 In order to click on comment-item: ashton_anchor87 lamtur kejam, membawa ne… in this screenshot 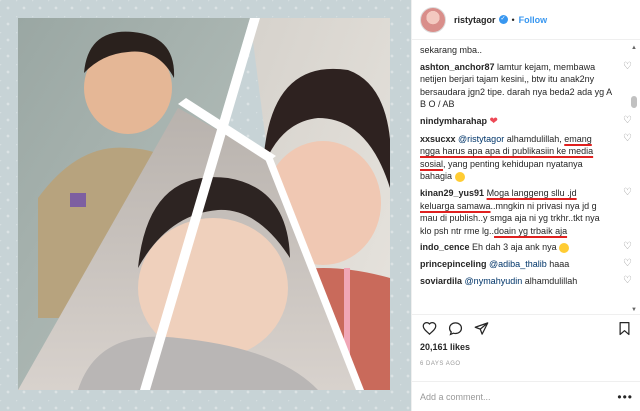, I will do `click(526, 86)`.